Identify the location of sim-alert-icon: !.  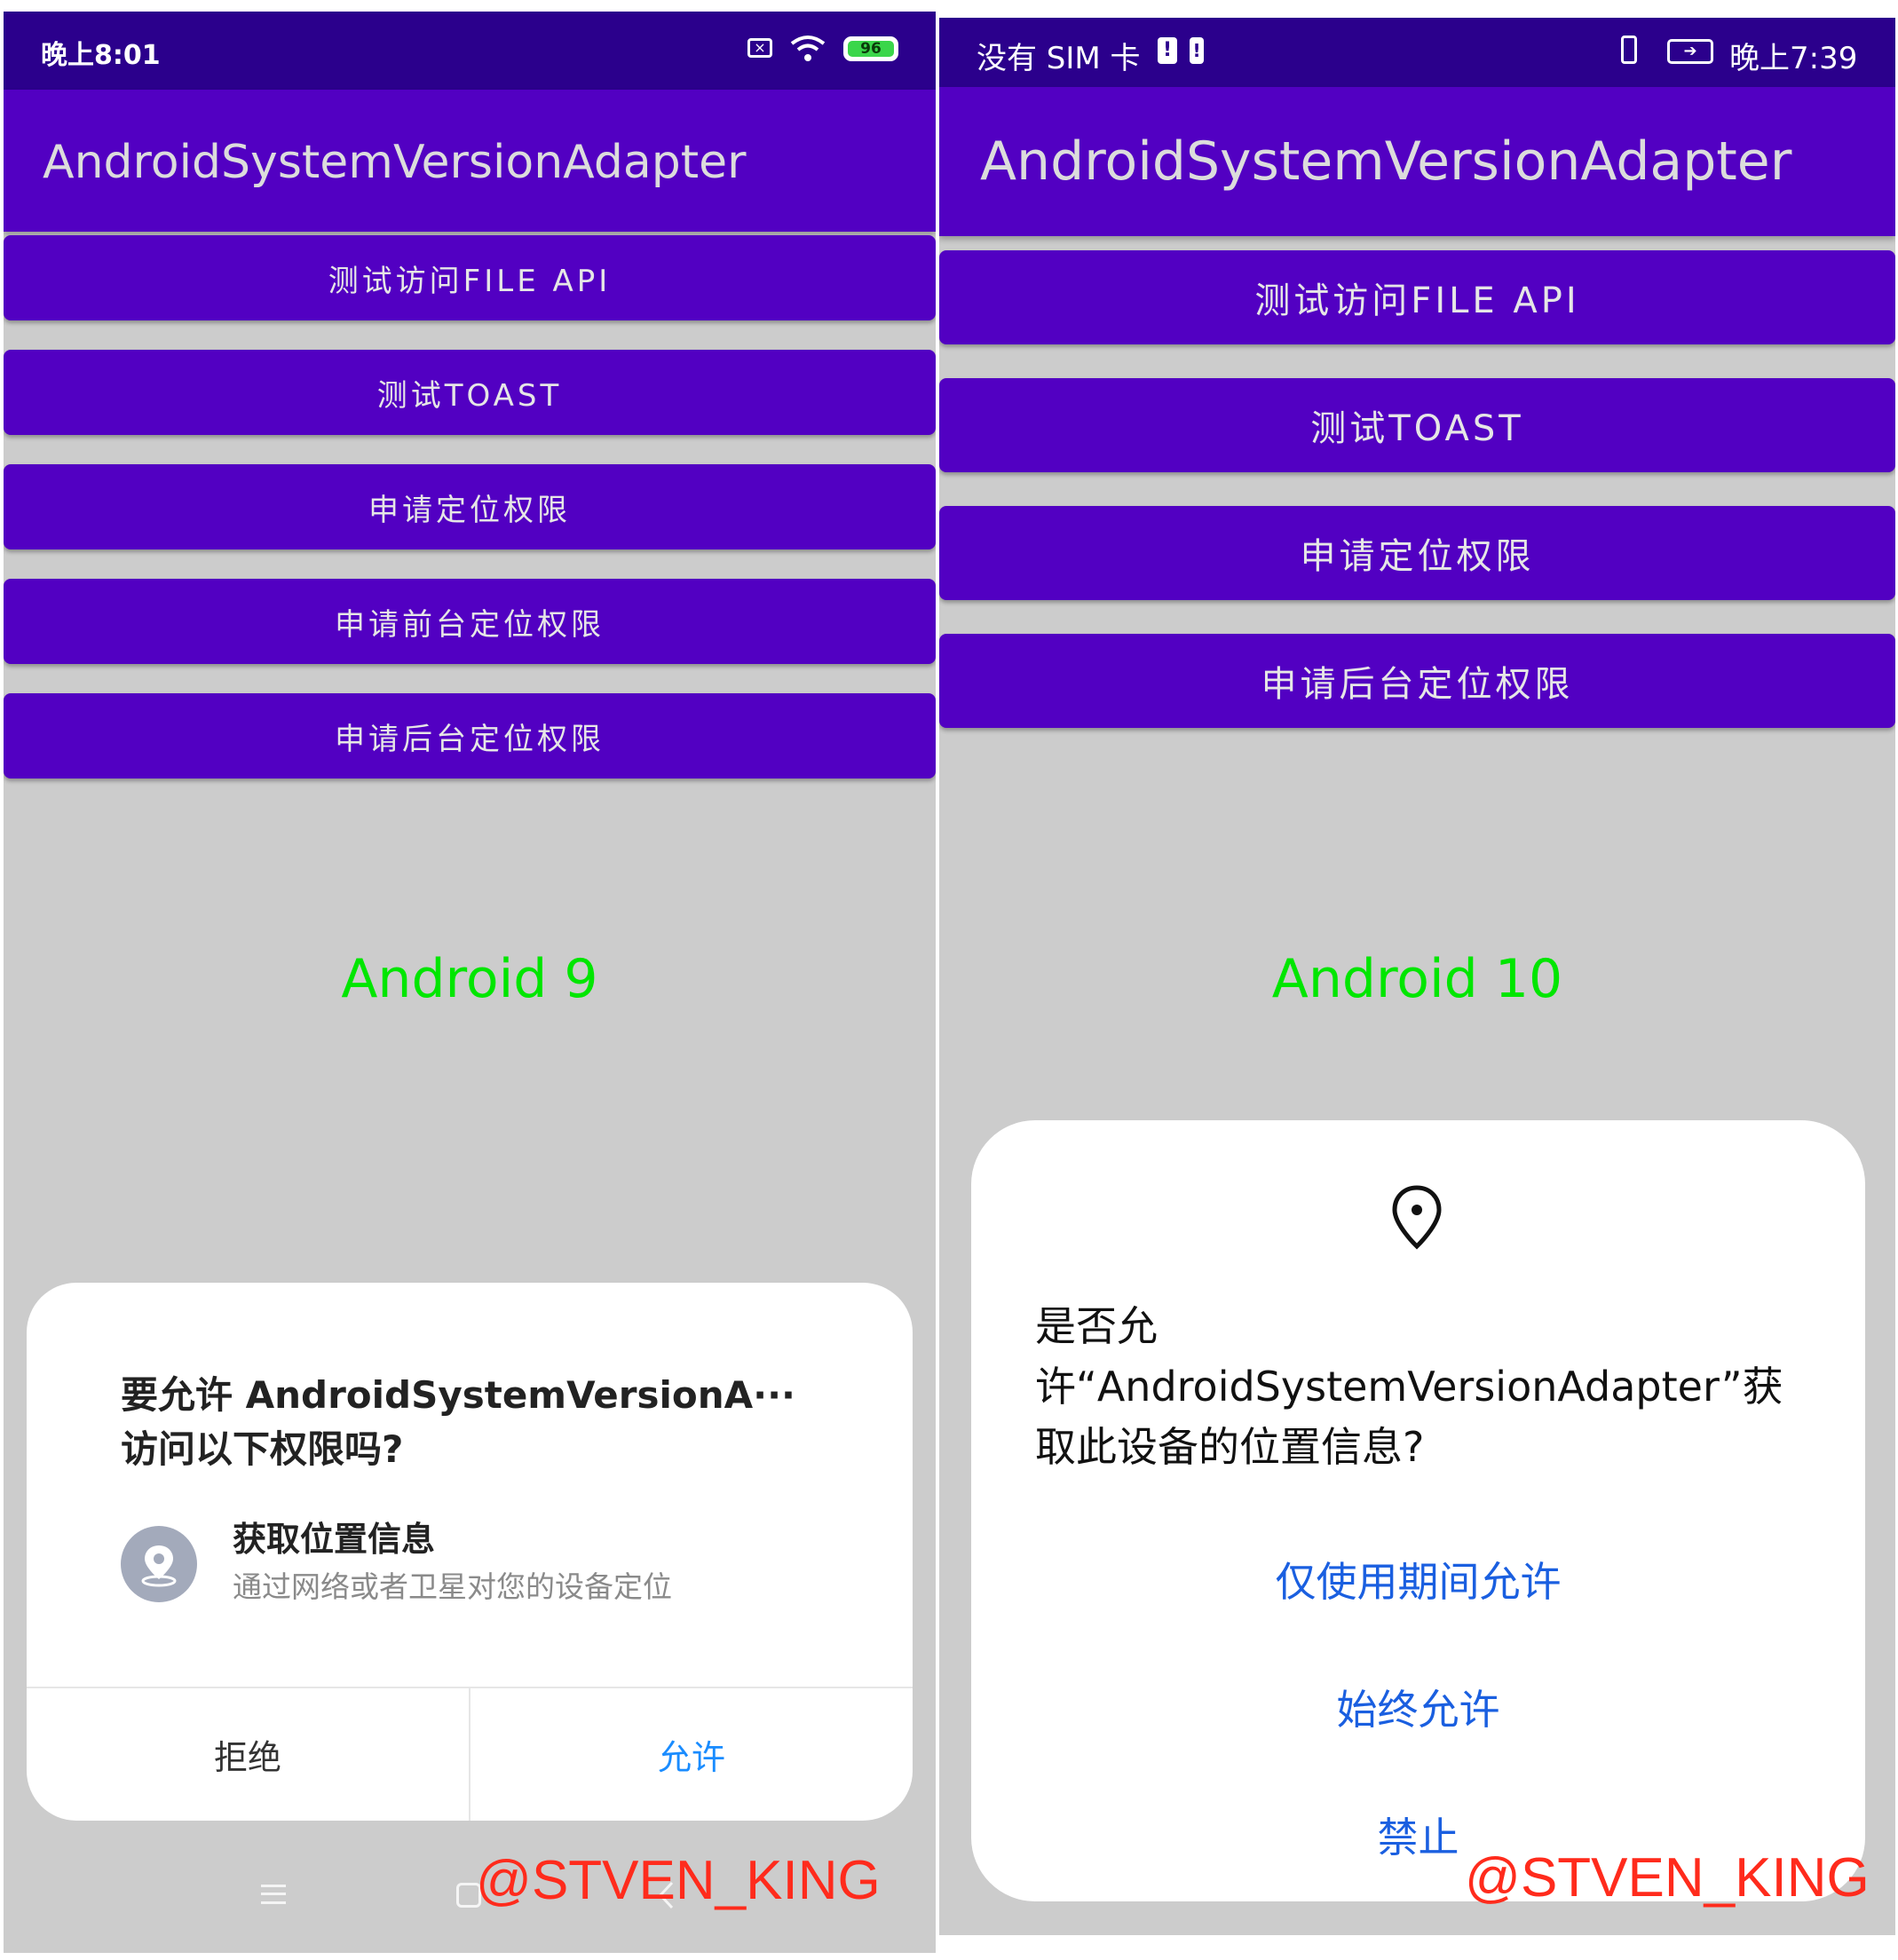
(1167, 50).